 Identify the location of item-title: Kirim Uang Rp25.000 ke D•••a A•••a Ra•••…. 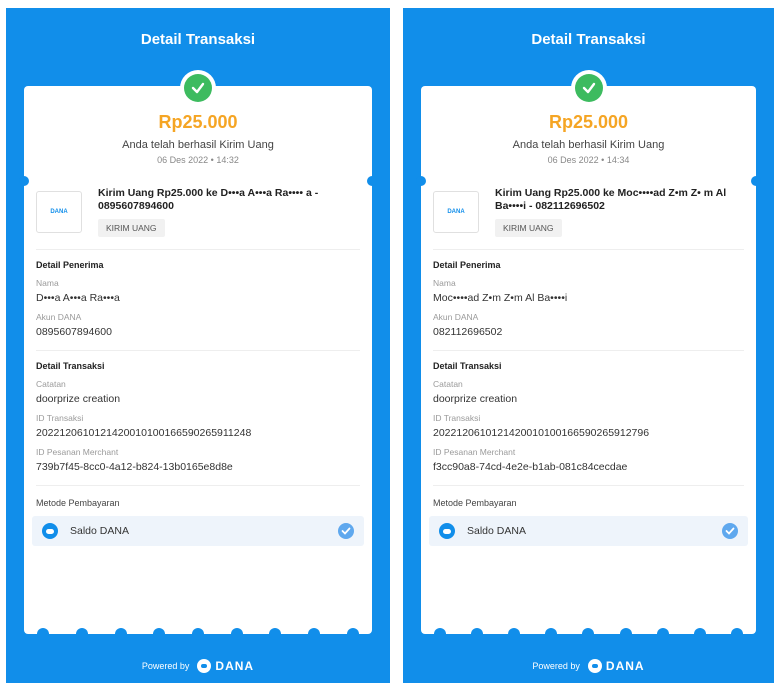
(208, 199).